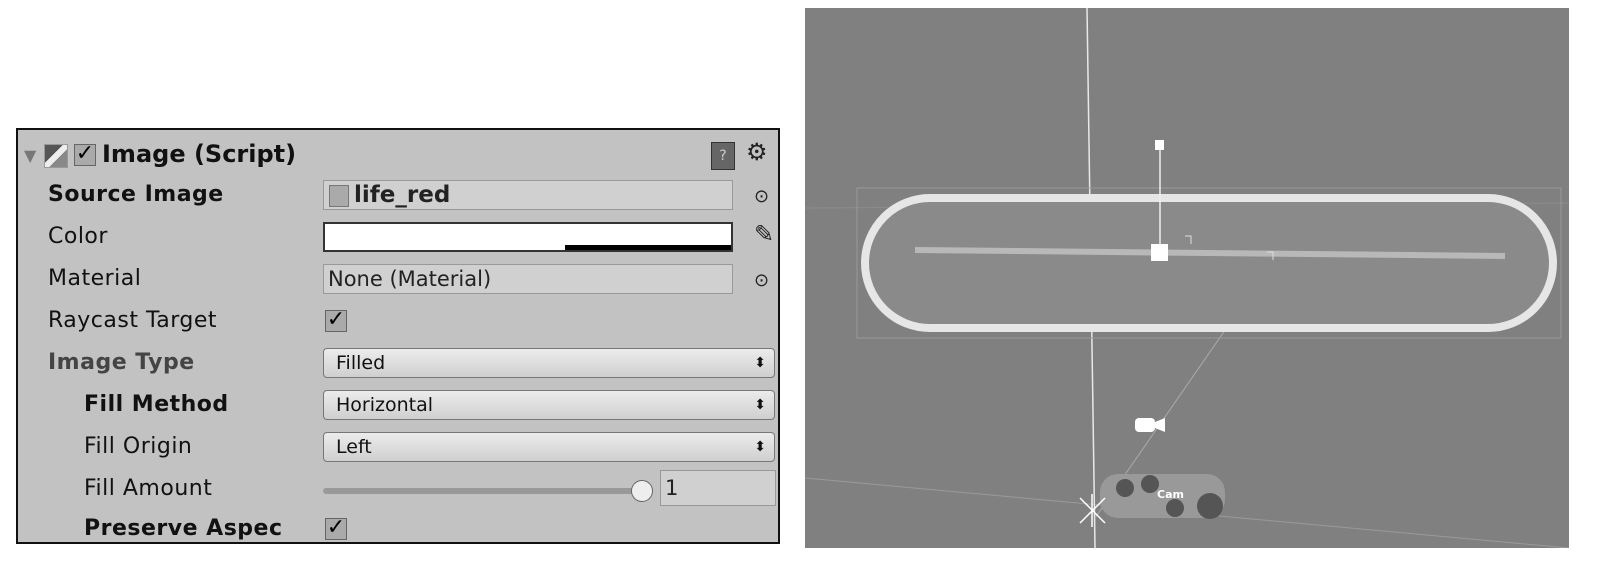 This screenshot has width=1606, height=574. Describe the element at coordinates (398, 322) in the screenshot. I see `raycast-target-row: Raycast Target ✓` at that location.